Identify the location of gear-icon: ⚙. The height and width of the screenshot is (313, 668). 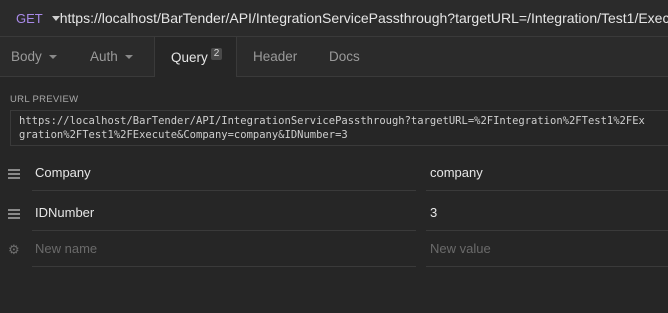
(14, 250).